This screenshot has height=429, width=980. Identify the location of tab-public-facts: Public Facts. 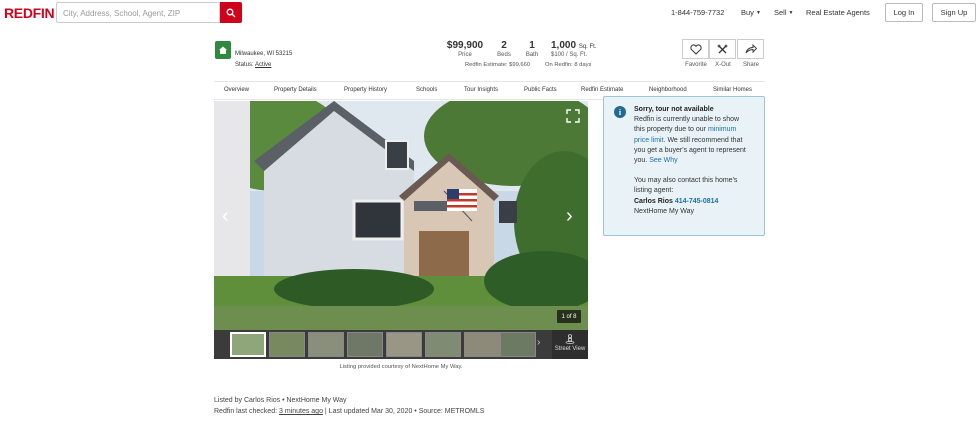
(540, 90).